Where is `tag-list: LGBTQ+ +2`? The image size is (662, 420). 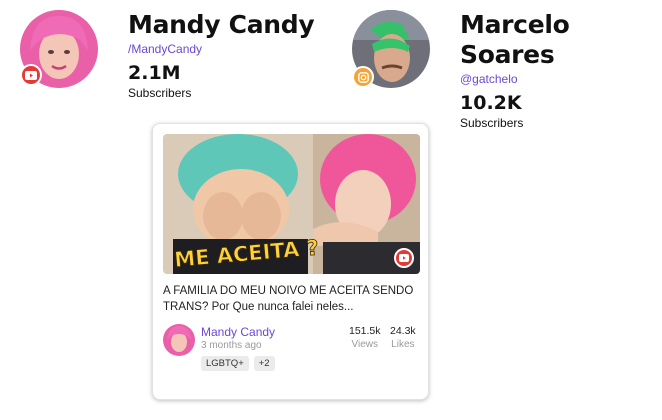 tag-list: LGBTQ+ +2 is located at coordinates (238, 363).